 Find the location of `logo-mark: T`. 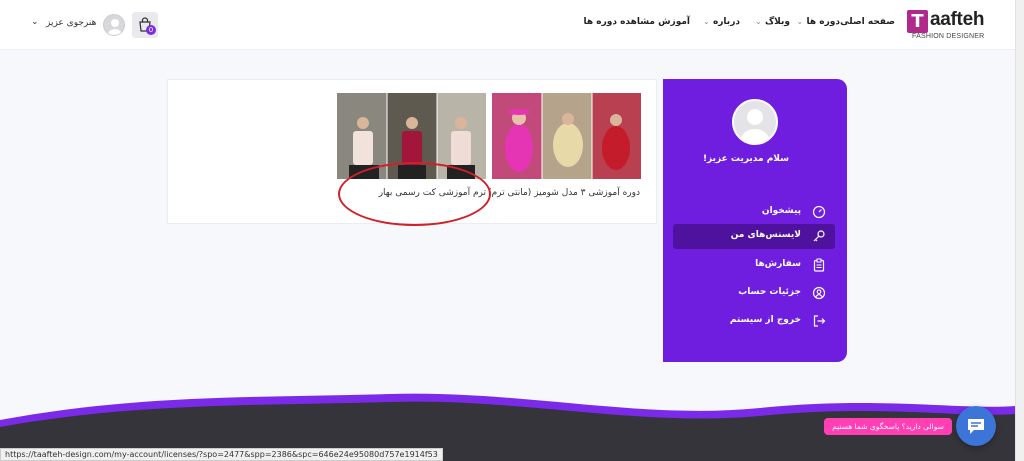

logo-mark: T is located at coordinates (917, 21).